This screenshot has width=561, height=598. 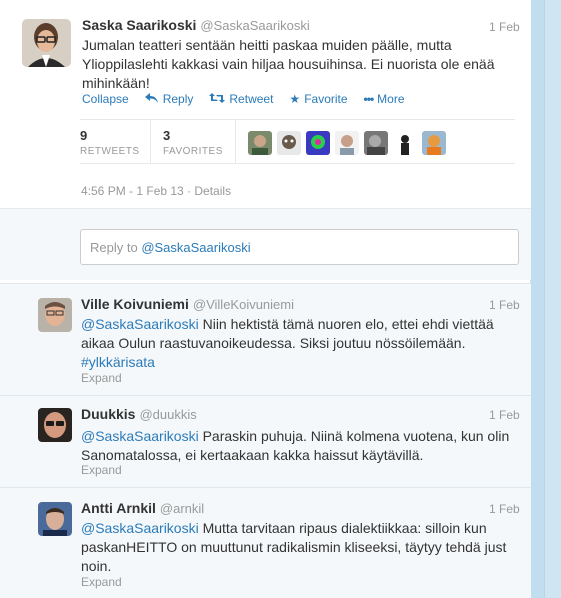 I want to click on favorites-count: 3, so click(x=167, y=135).